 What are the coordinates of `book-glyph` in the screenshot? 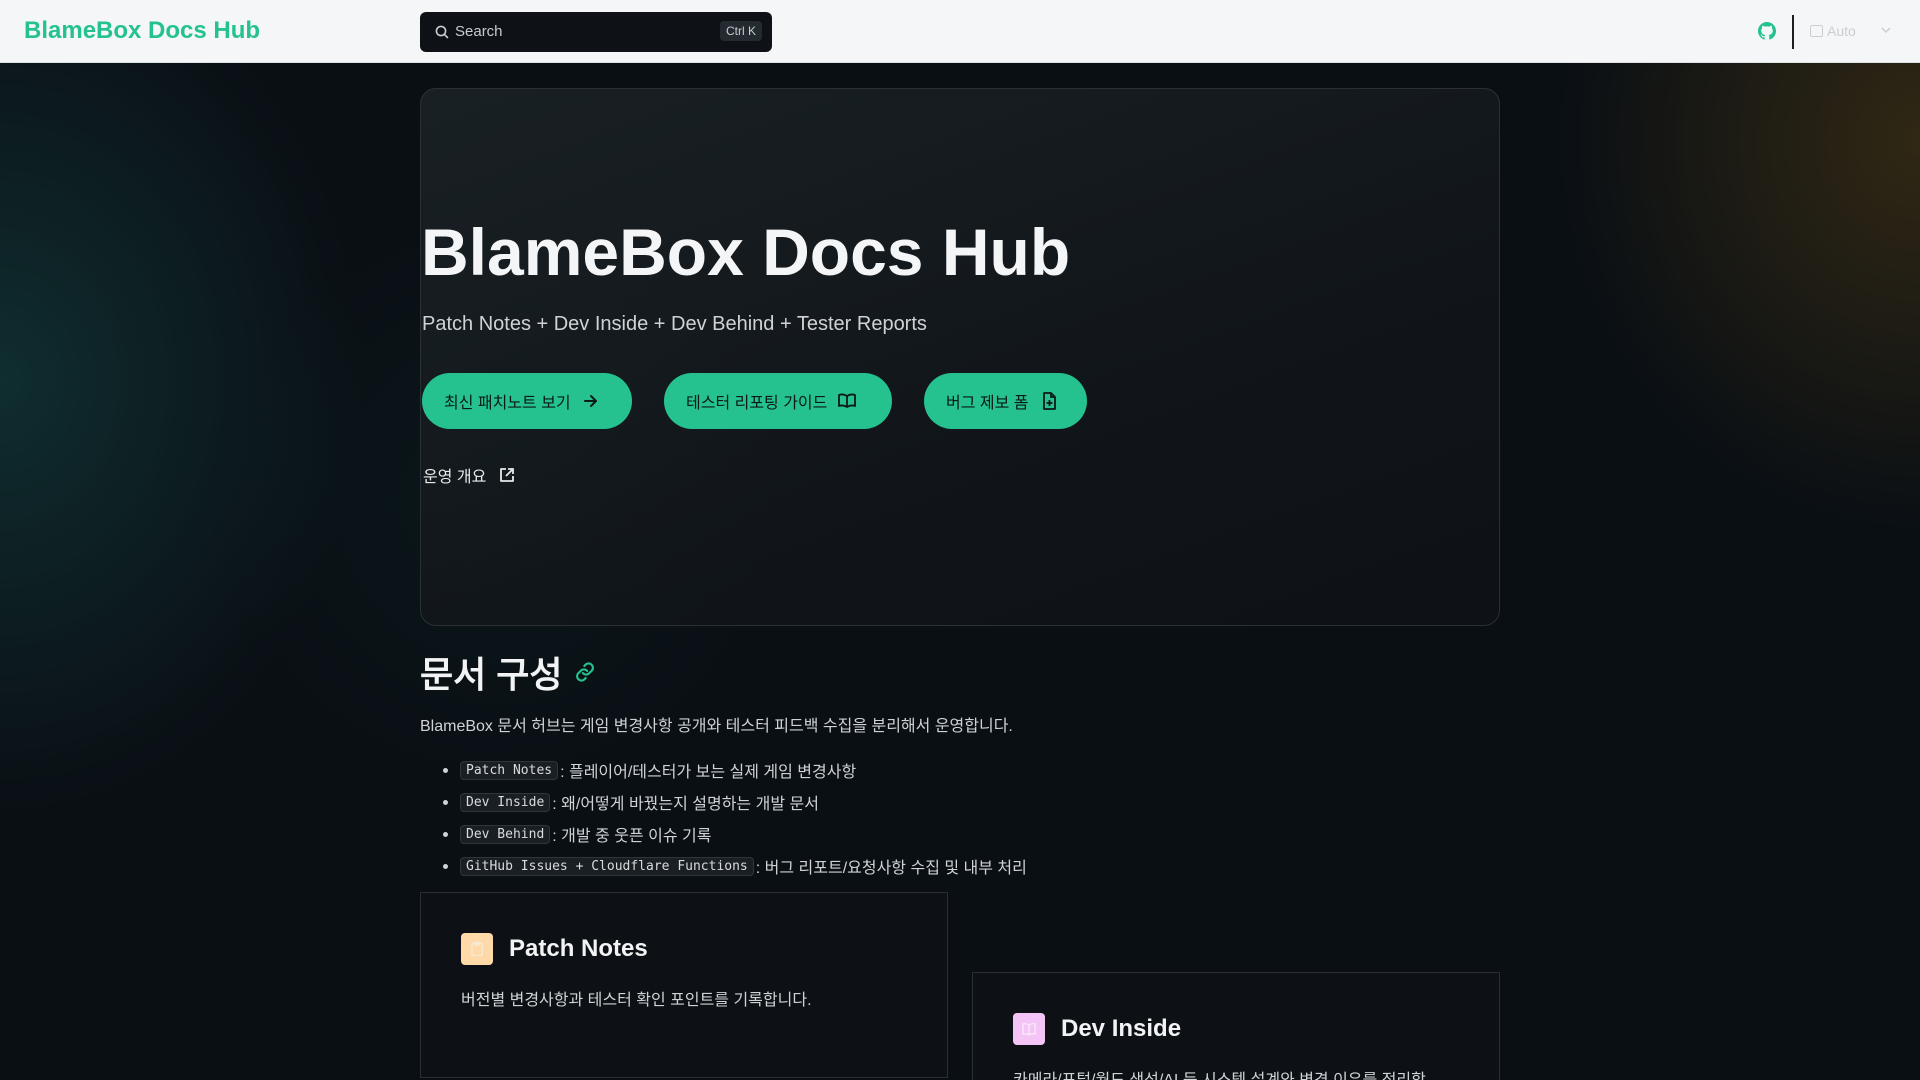 It's located at (1029, 1029).